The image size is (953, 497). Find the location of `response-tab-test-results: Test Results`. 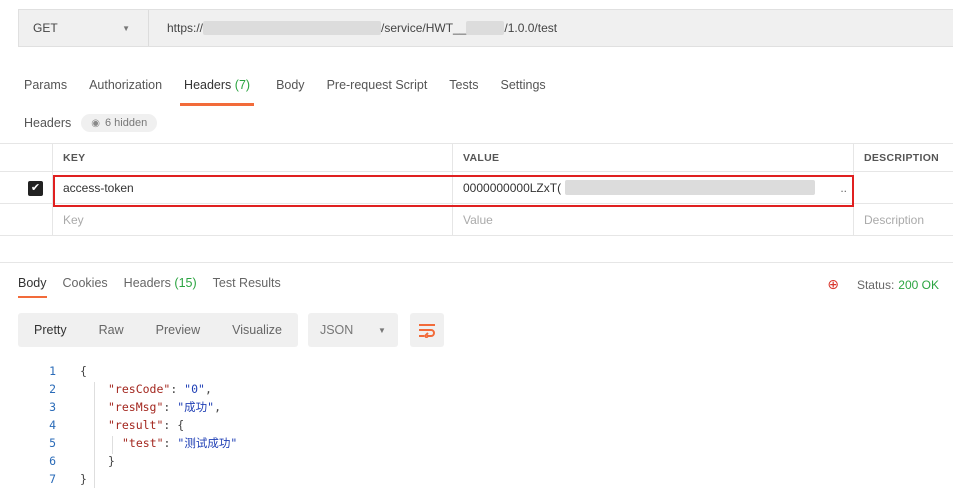

response-tab-test-results: Test Results is located at coordinates (247, 287).